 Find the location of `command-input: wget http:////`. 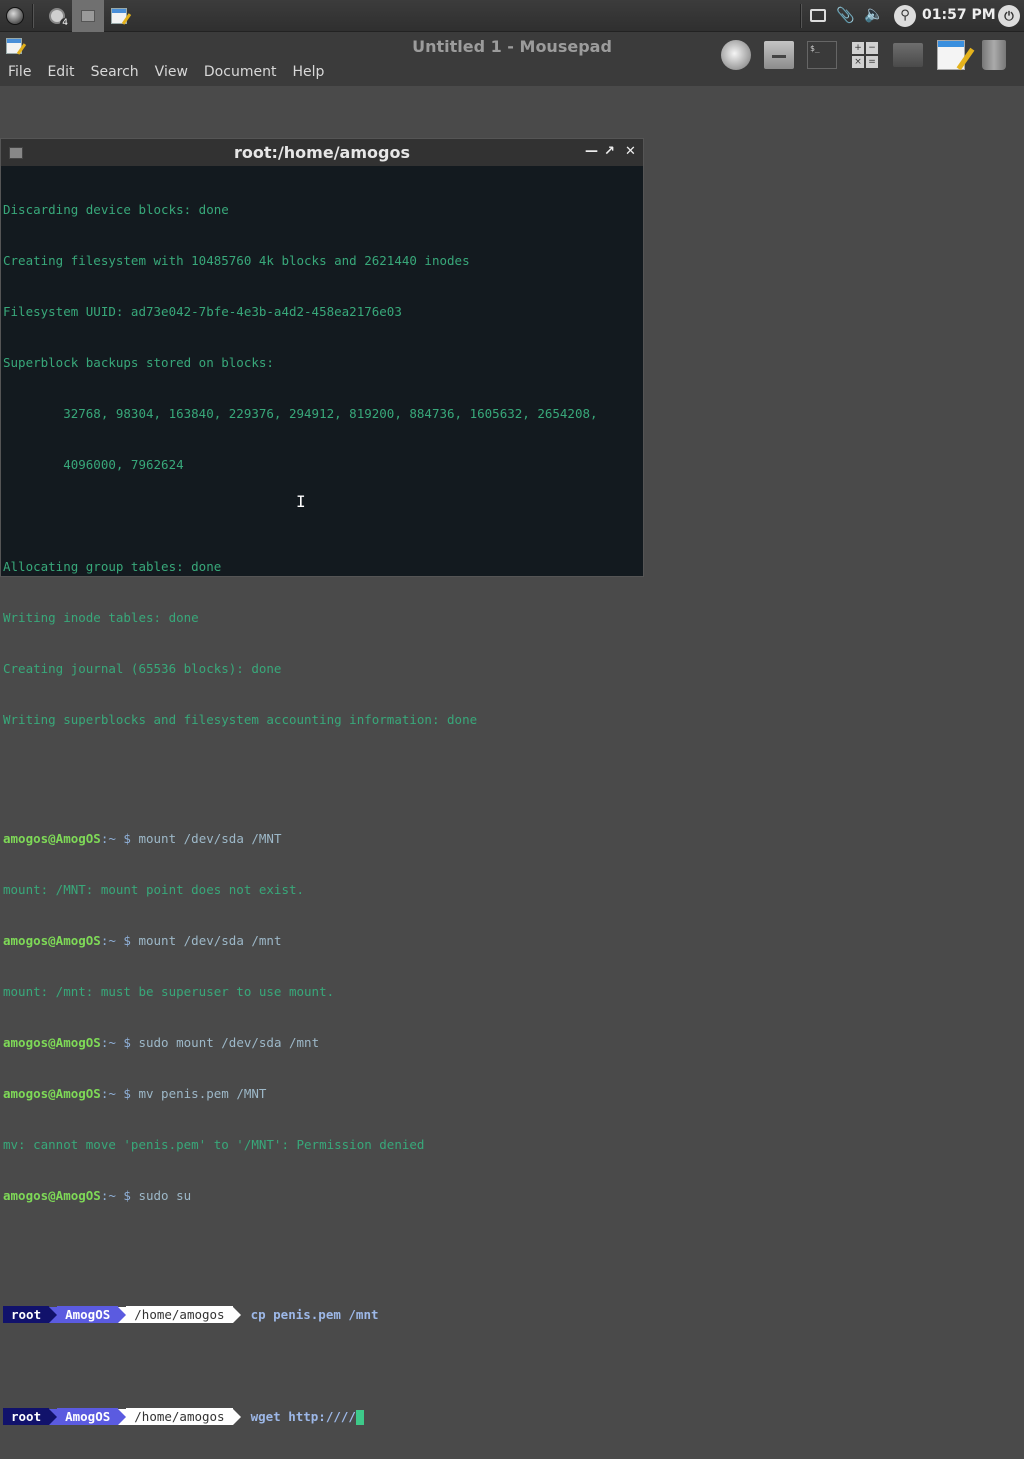

command-input: wget http://// is located at coordinates (303, 1416).